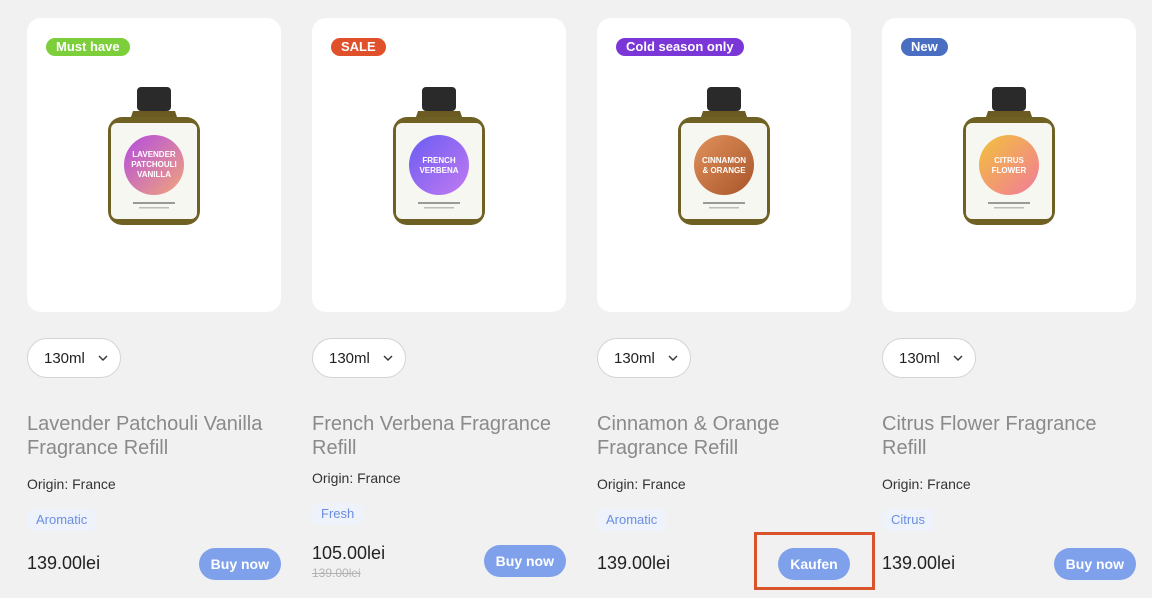  Describe the element at coordinates (814, 564) in the screenshot. I see `kaufen-button: Kaufen` at that location.